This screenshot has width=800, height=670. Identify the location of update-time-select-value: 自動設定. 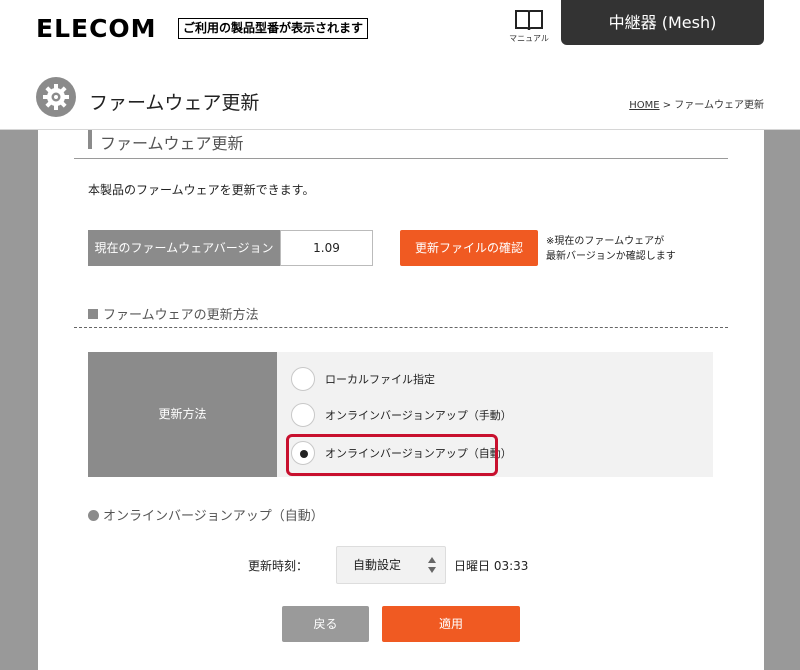
(377, 565).